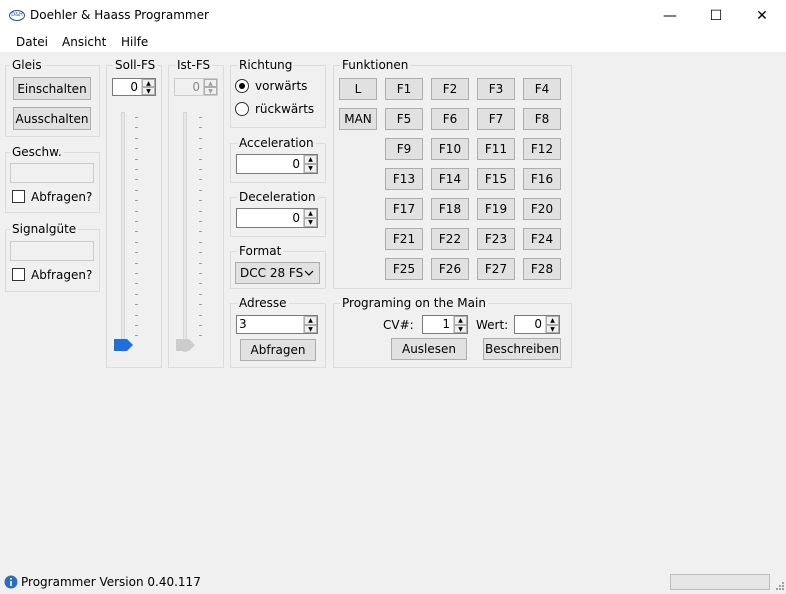  Describe the element at coordinates (37, 152) in the screenshot. I see `speed-label: Geschw.` at that location.